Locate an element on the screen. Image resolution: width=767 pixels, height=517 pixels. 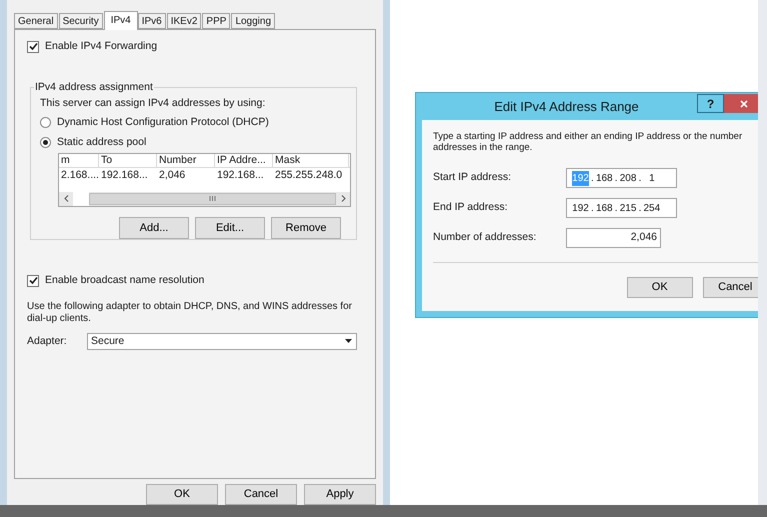
field-label: End IP address: is located at coordinates (471, 208).